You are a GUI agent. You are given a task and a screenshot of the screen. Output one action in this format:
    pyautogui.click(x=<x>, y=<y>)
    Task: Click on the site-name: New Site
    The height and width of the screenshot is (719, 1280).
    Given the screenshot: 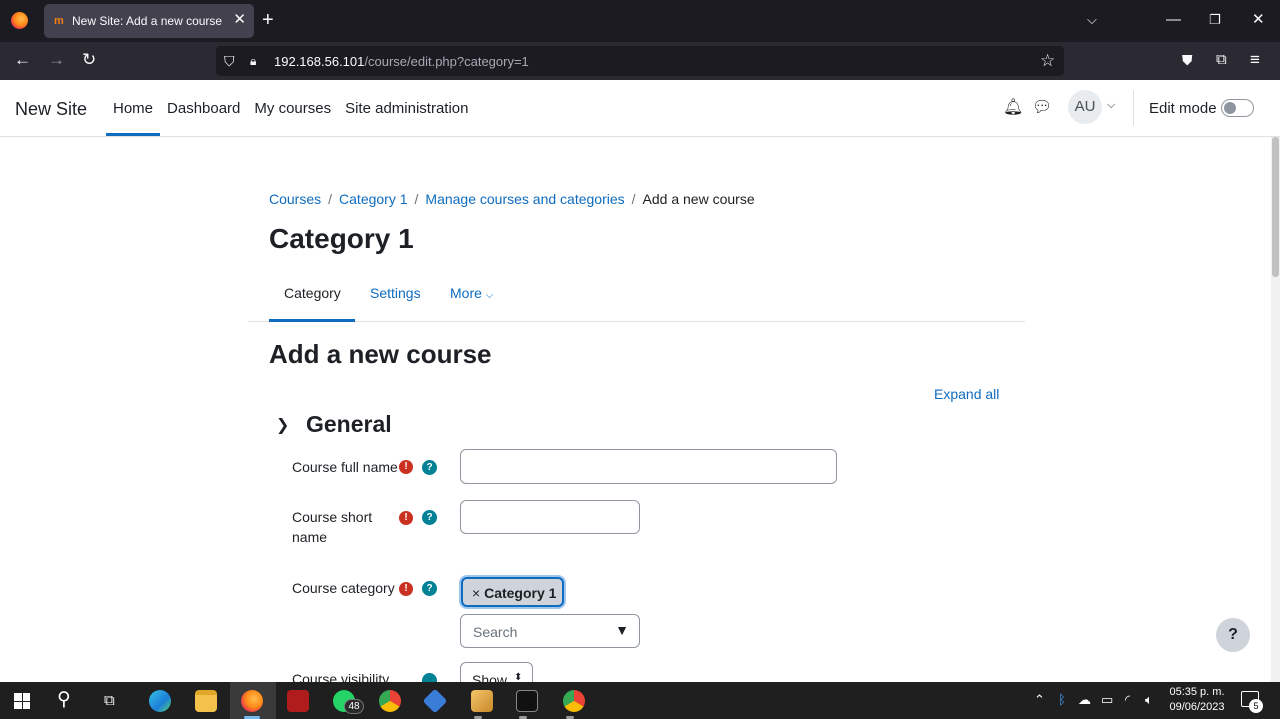 What is the action you would take?
    pyautogui.click(x=51, y=109)
    